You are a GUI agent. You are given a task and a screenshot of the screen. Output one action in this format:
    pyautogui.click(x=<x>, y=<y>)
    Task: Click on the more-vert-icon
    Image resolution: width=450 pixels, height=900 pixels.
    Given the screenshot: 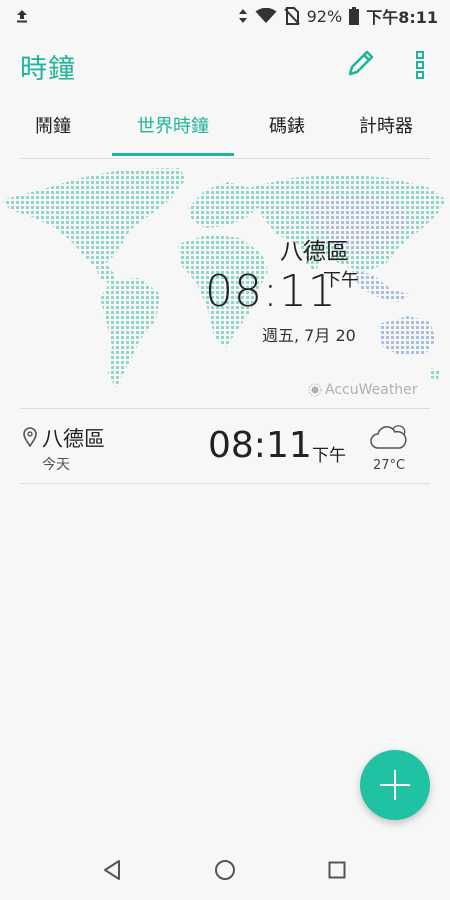 What is the action you would take?
    pyautogui.click(x=420, y=65)
    